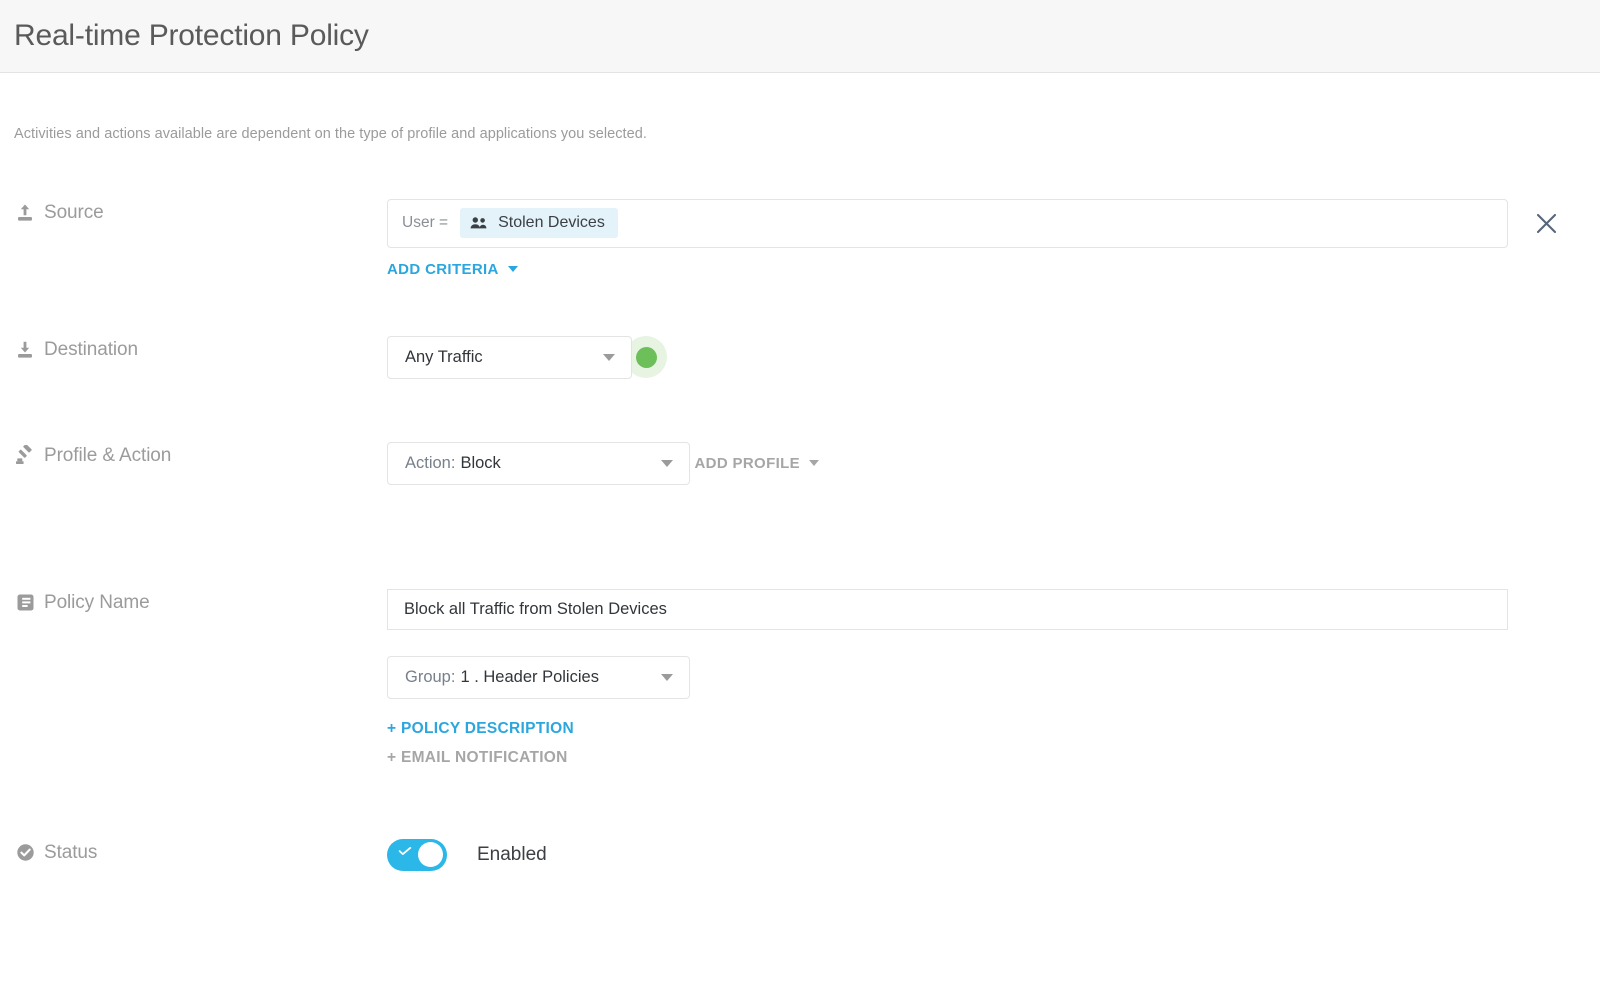  Describe the element at coordinates (480, 462) in the screenshot. I see `action-select-value: Block` at that location.